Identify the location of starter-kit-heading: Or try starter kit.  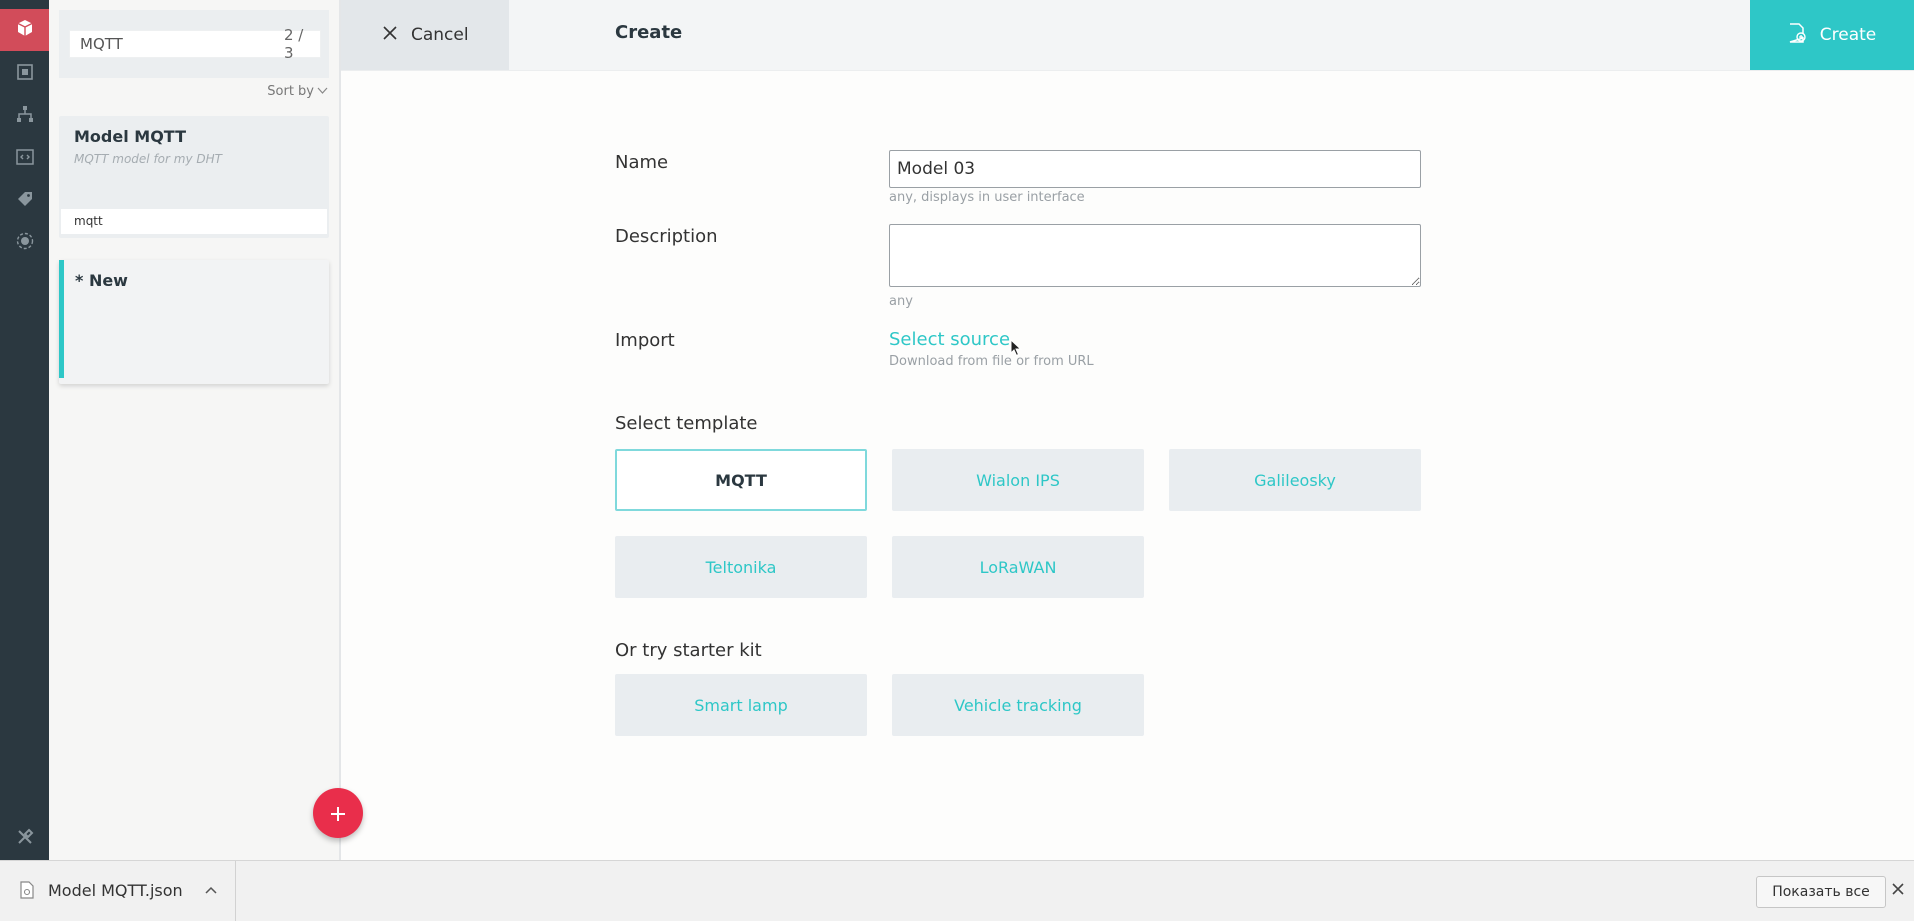
(688, 650).